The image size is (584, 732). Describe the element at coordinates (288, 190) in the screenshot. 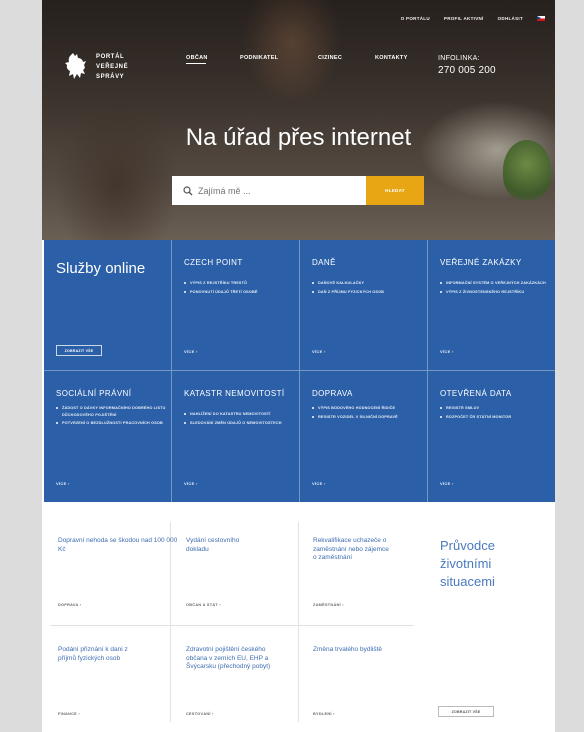

I see `search-input` at that location.